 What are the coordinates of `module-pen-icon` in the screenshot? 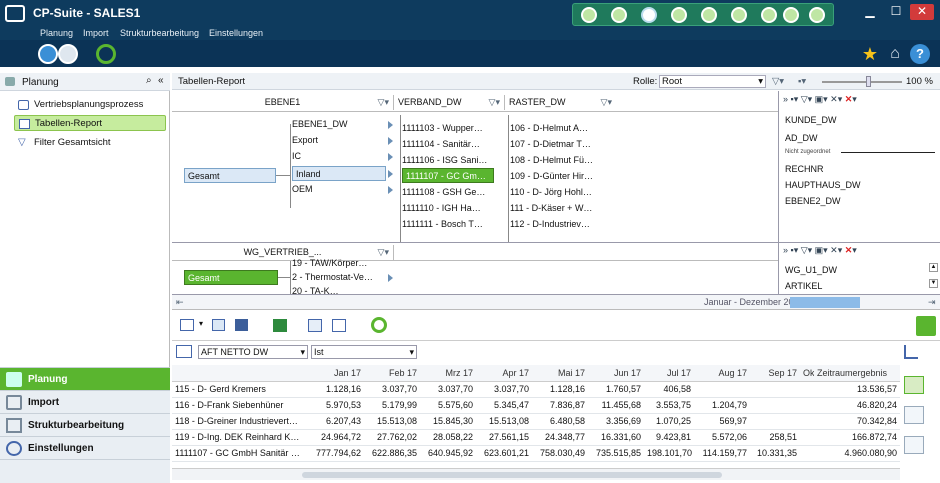 It's located at (791, 15).